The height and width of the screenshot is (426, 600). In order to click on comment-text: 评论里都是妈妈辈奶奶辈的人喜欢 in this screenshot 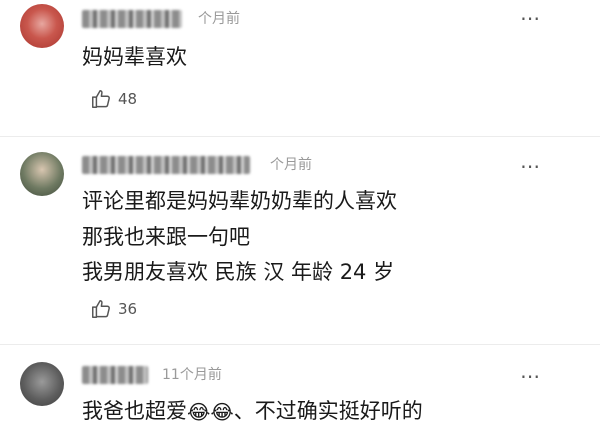, I will do `click(239, 201)`.